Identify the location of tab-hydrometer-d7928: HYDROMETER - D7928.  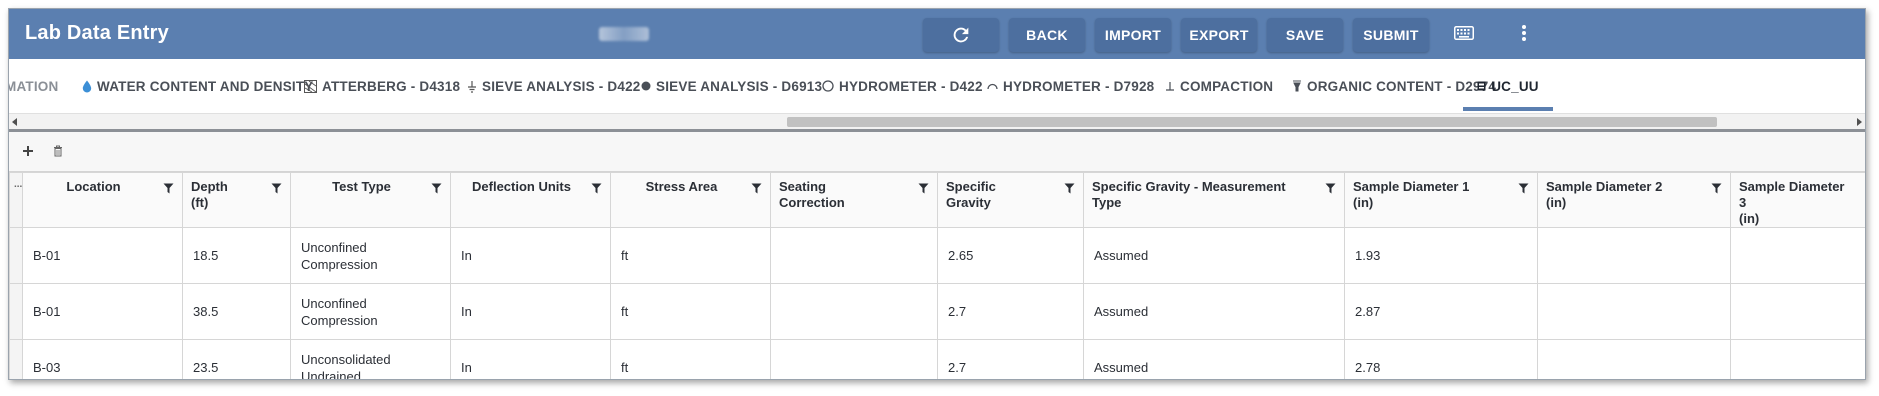
(1070, 86).